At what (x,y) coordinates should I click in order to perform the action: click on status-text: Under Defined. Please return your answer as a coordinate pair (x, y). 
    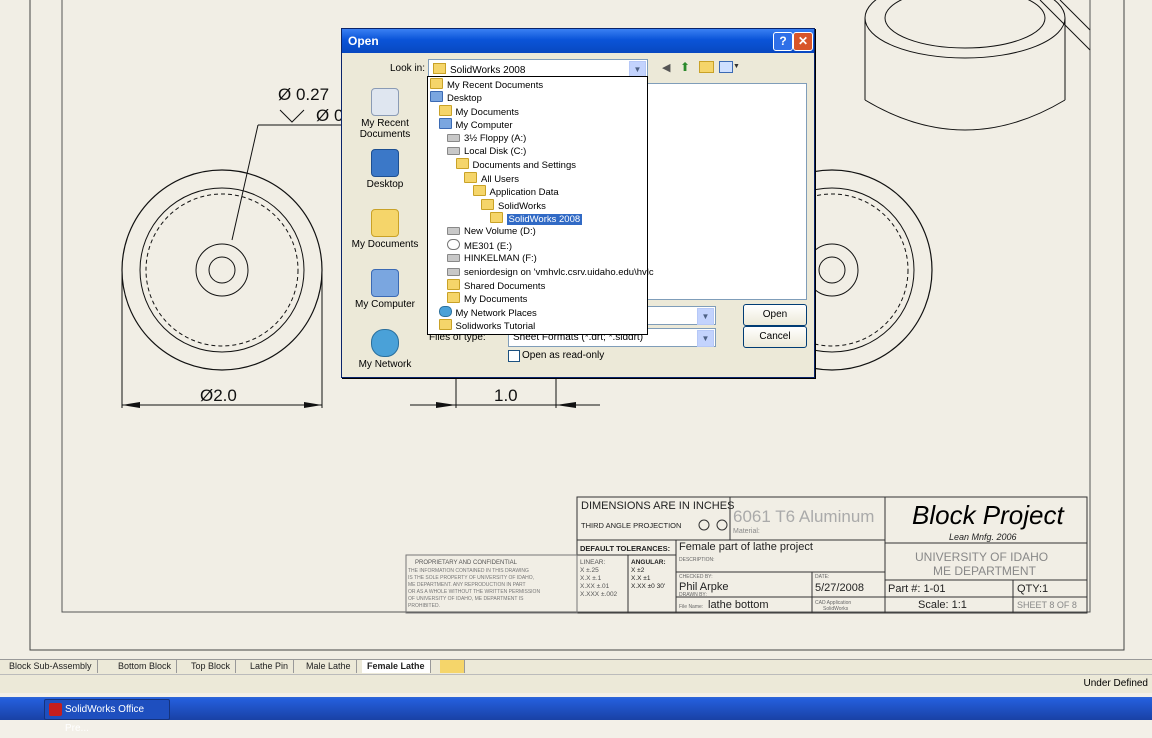
    Looking at the image, I should click on (1115, 683).